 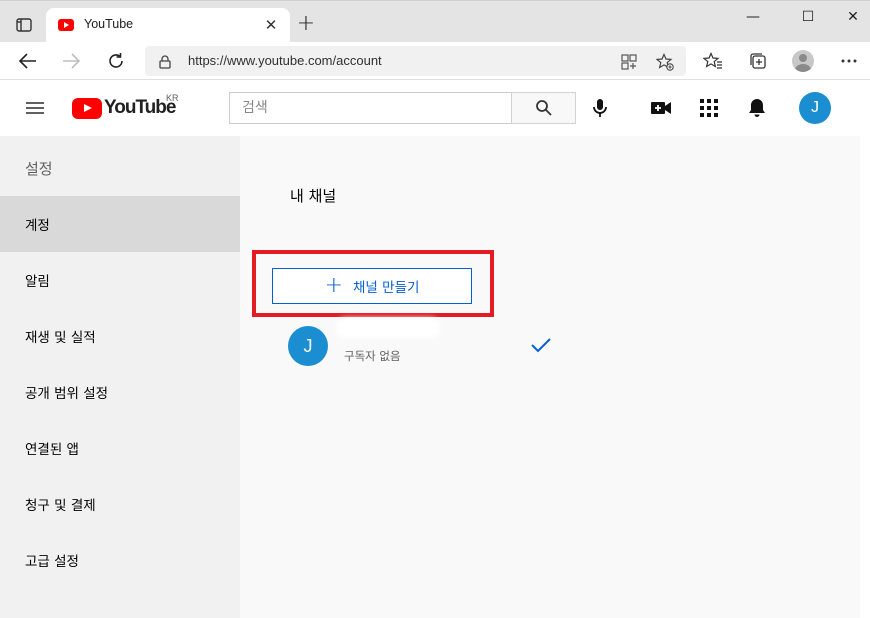 What do you see at coordinates (39, 169) in the screenshot?
I see `sidebar-heading: 설정` at bounding box center [39, 169].